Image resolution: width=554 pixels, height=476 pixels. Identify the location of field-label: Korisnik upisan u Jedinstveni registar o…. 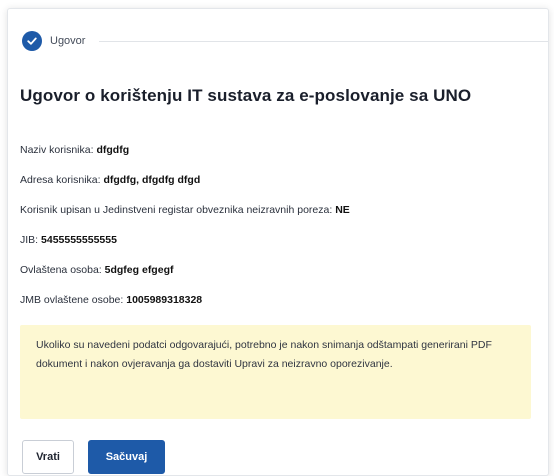
(176, 210).